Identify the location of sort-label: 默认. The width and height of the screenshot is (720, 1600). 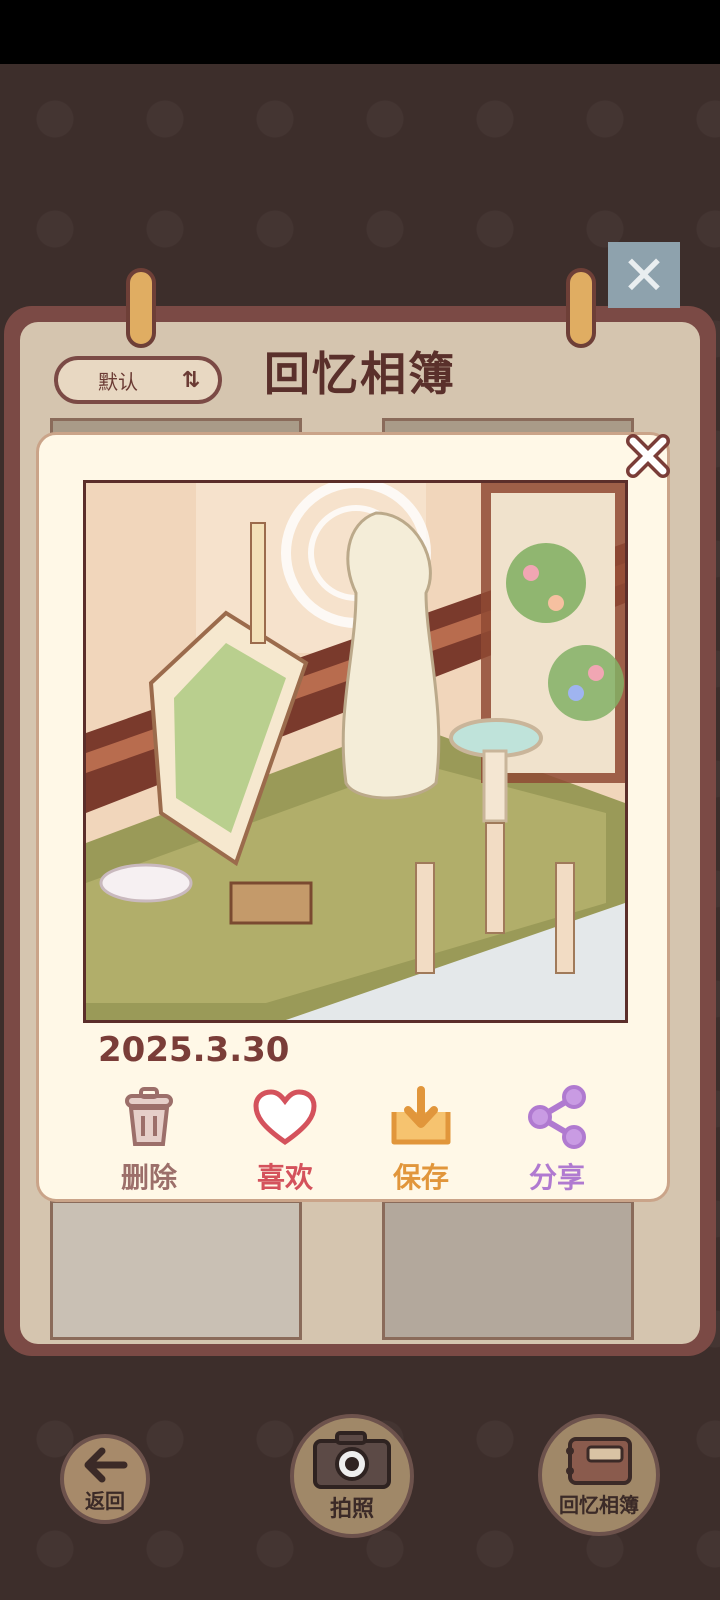
(118, 381).